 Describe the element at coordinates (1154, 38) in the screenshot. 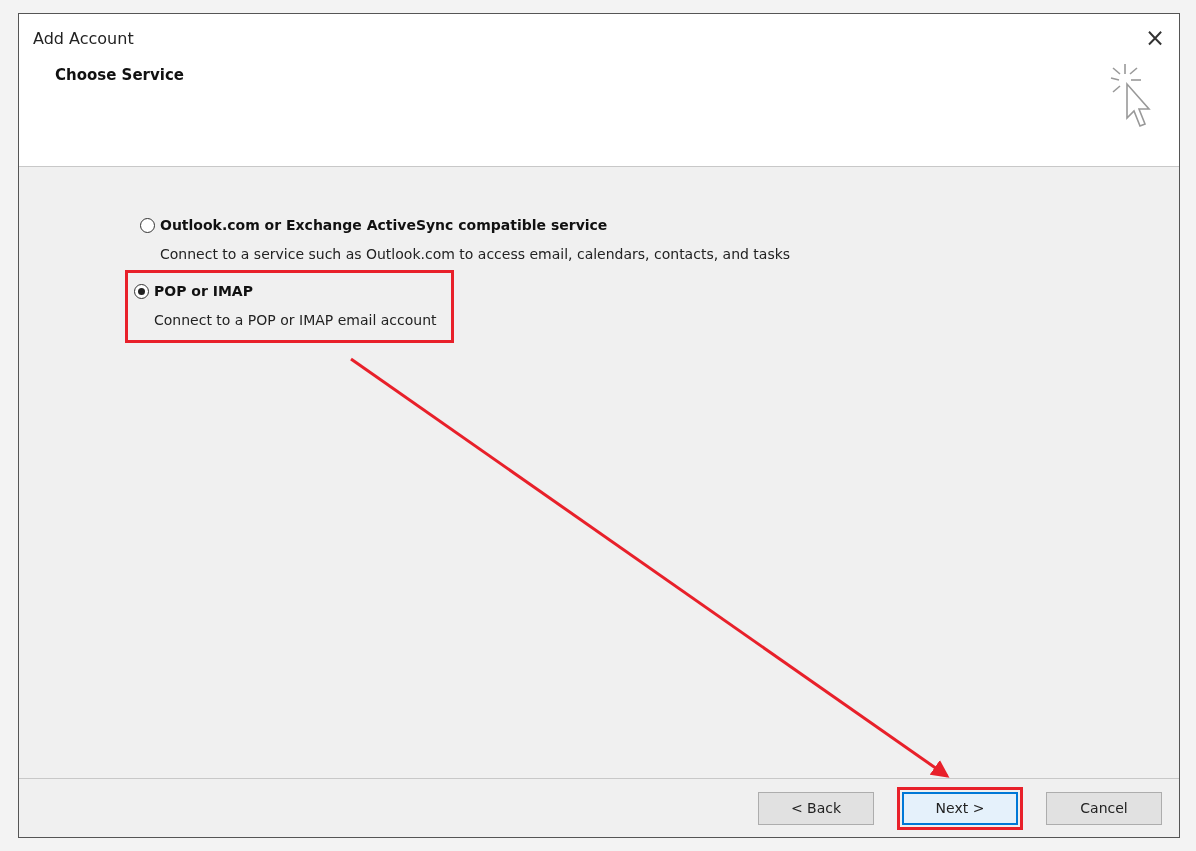

I see `close-button: ×` at that location.